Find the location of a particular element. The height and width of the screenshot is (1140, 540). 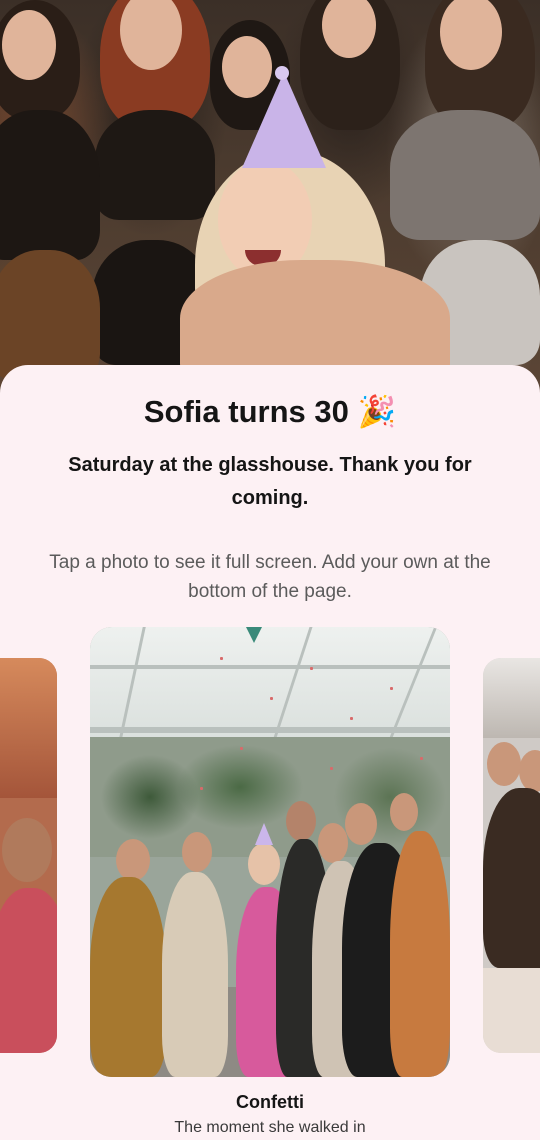

photo-title: Confetti is located at coordinates (270, 1102).